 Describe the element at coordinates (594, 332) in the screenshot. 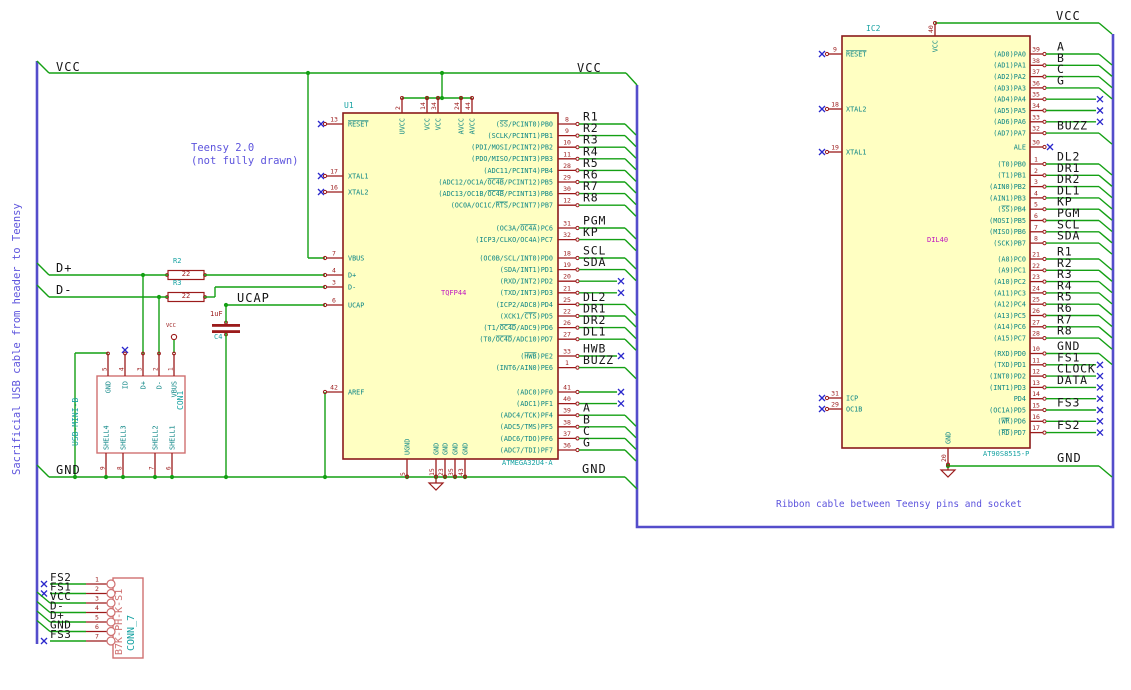

I see `net-label: DL1` at that location.